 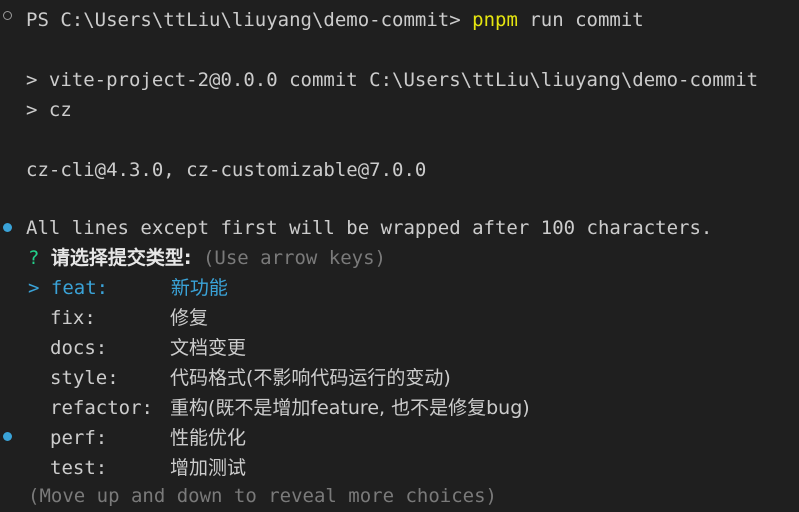 What do you see at coordinates (350, 408) in the screenshot?
I see `choice-desc: 重构(既不是增加feature, 也不是修复bug)` at bounding box center [350, 408].